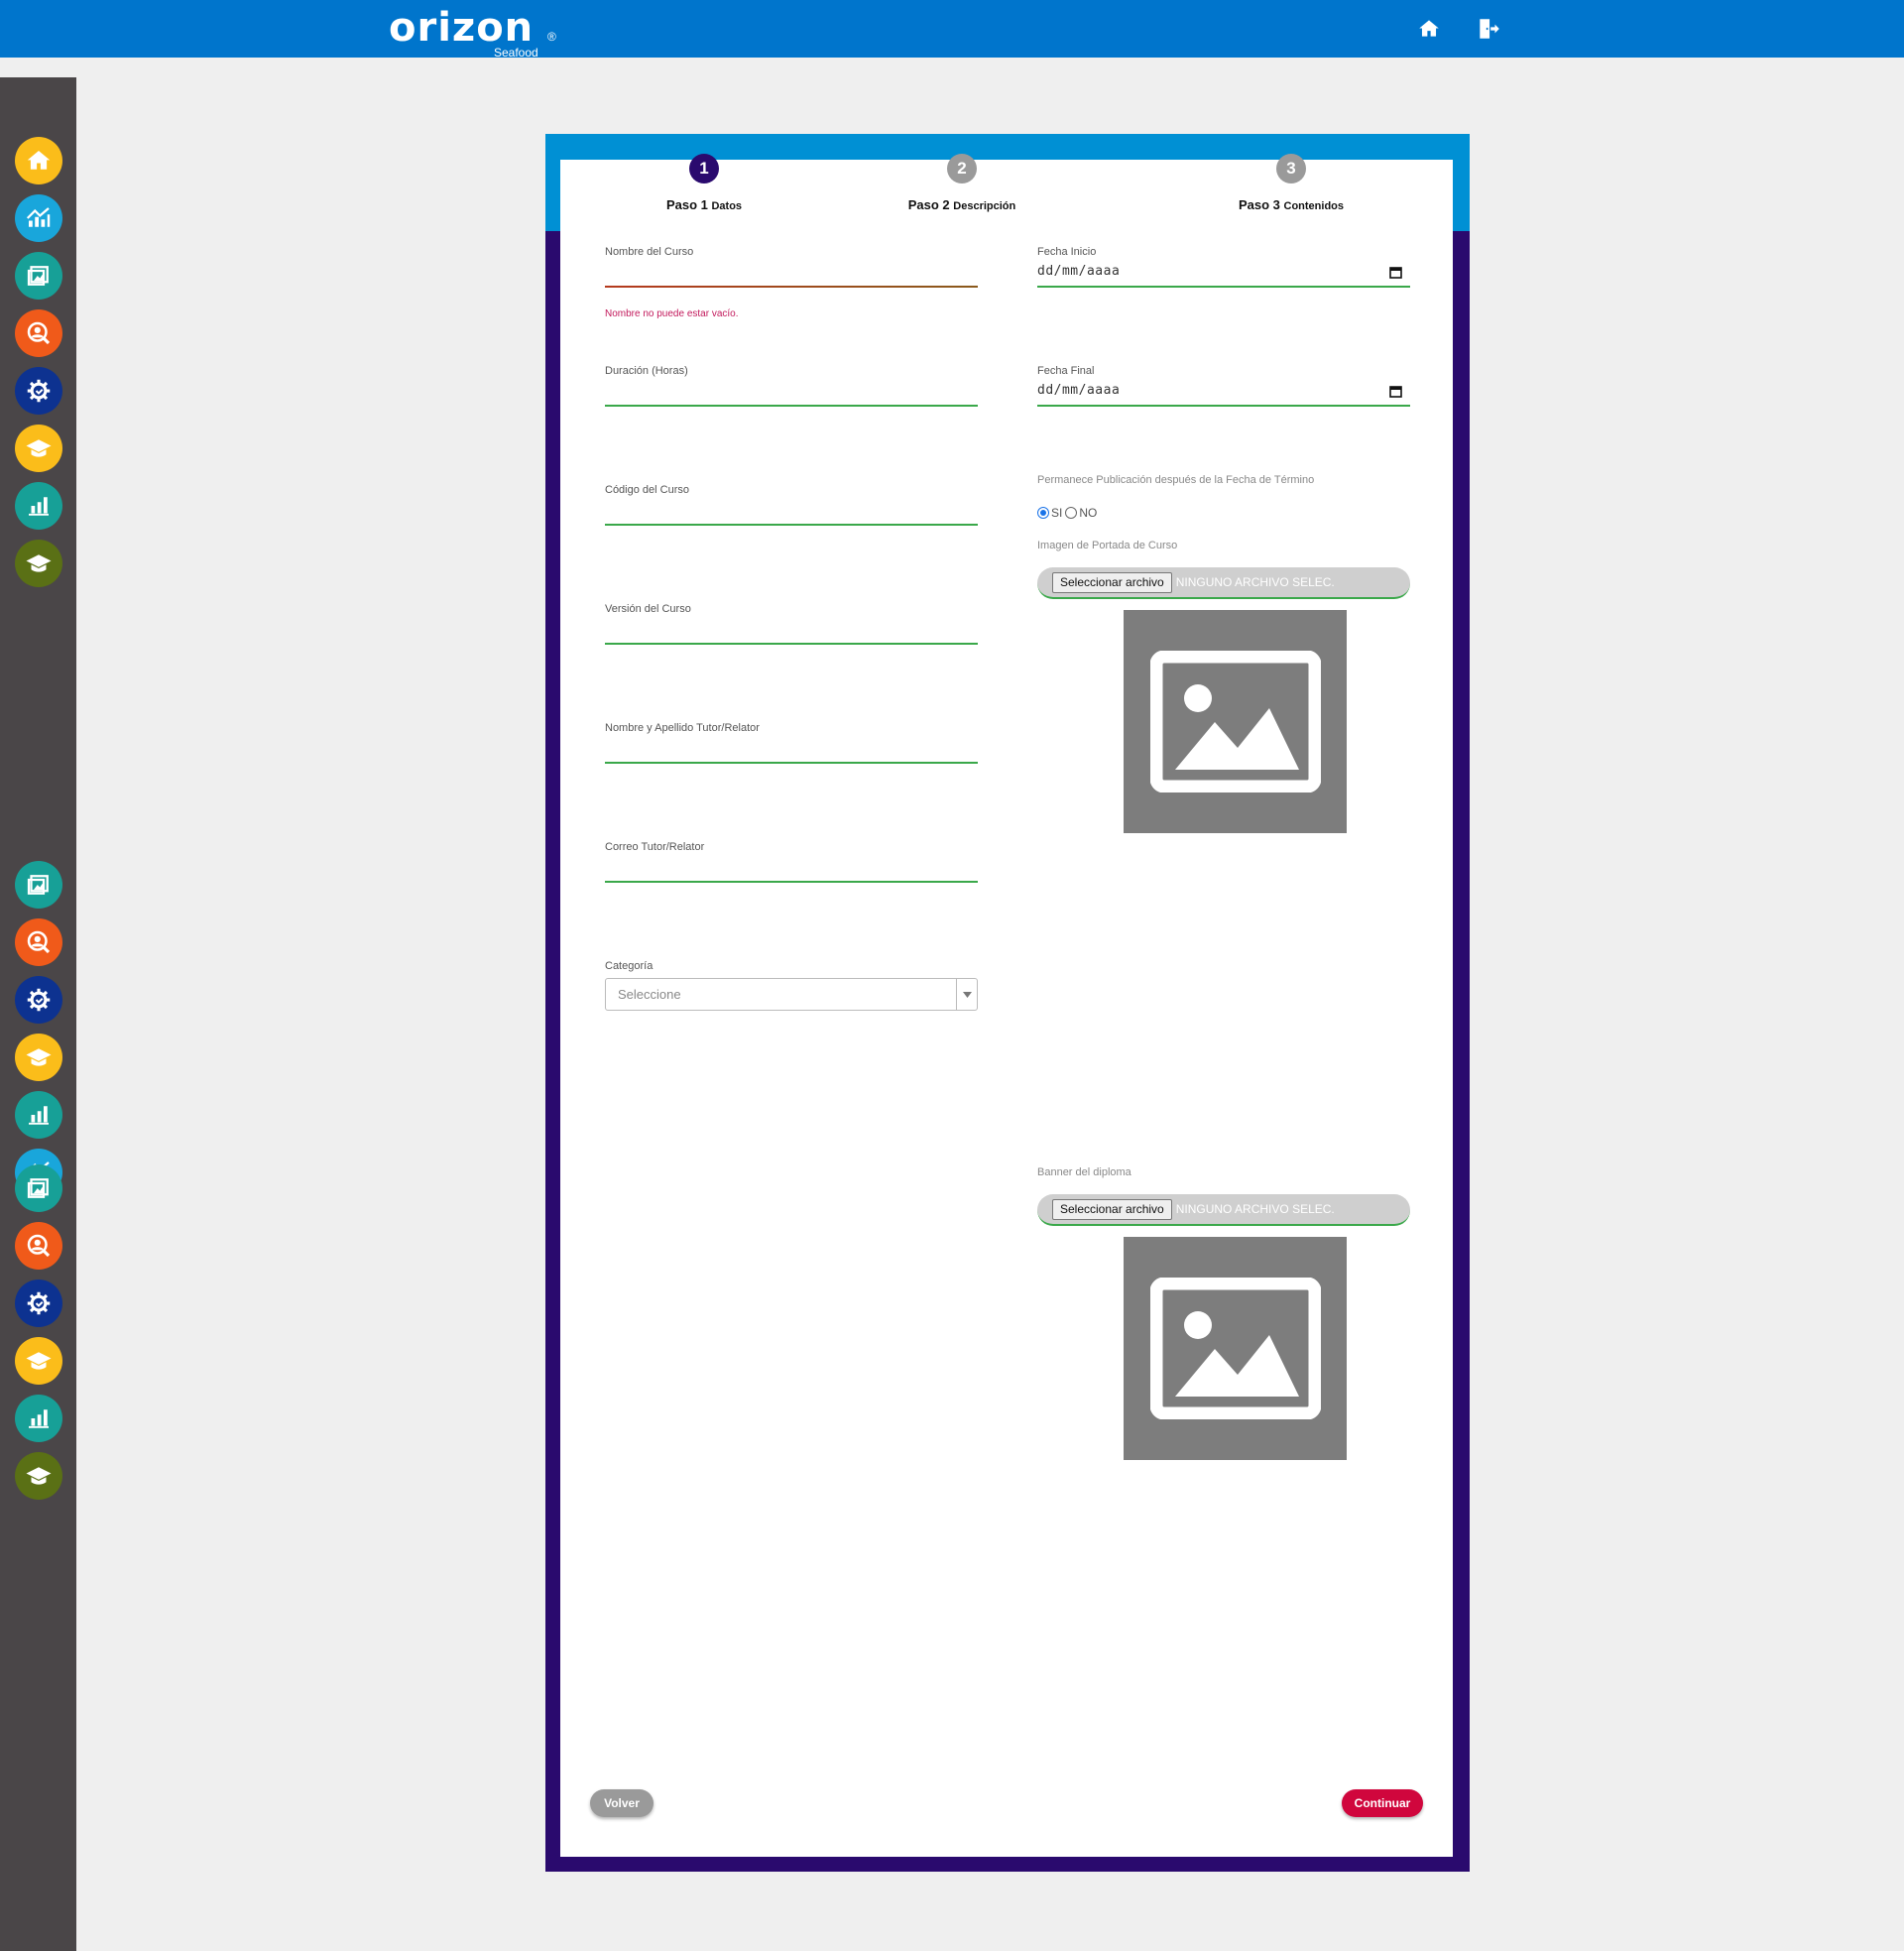 This screenshot has height=1951, width=1904. I want to click on step-1: 1 Paso 1 Datos, so click(704, 183).